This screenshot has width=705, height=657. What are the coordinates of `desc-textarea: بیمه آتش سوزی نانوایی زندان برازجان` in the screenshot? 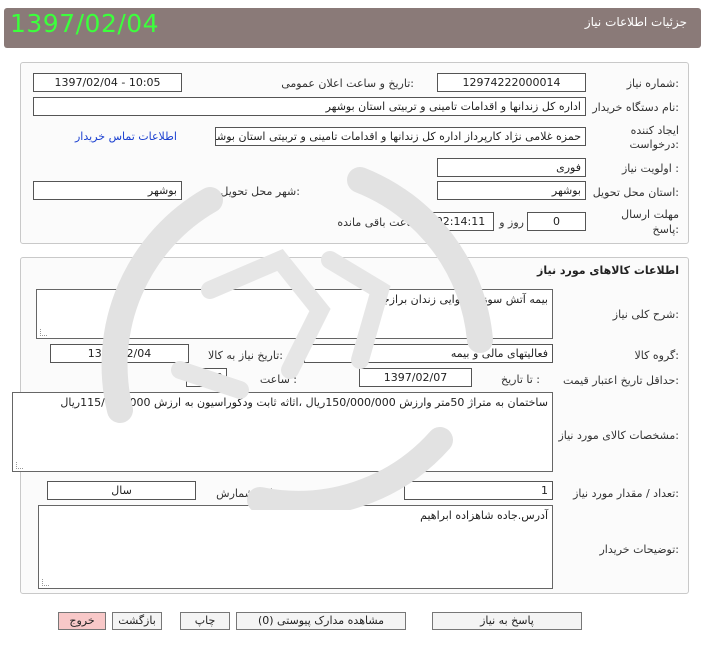 It's located at (294, 314).